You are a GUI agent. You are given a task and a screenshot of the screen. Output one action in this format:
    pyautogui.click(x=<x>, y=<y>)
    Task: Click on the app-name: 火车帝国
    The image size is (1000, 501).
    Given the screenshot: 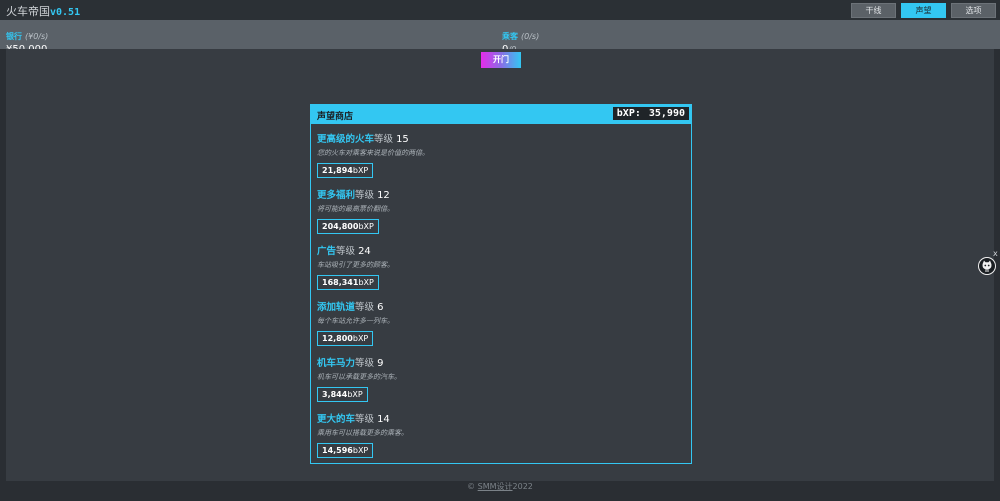 What is the action you would take?
    pyautogui.click(x=28, y=11)
    